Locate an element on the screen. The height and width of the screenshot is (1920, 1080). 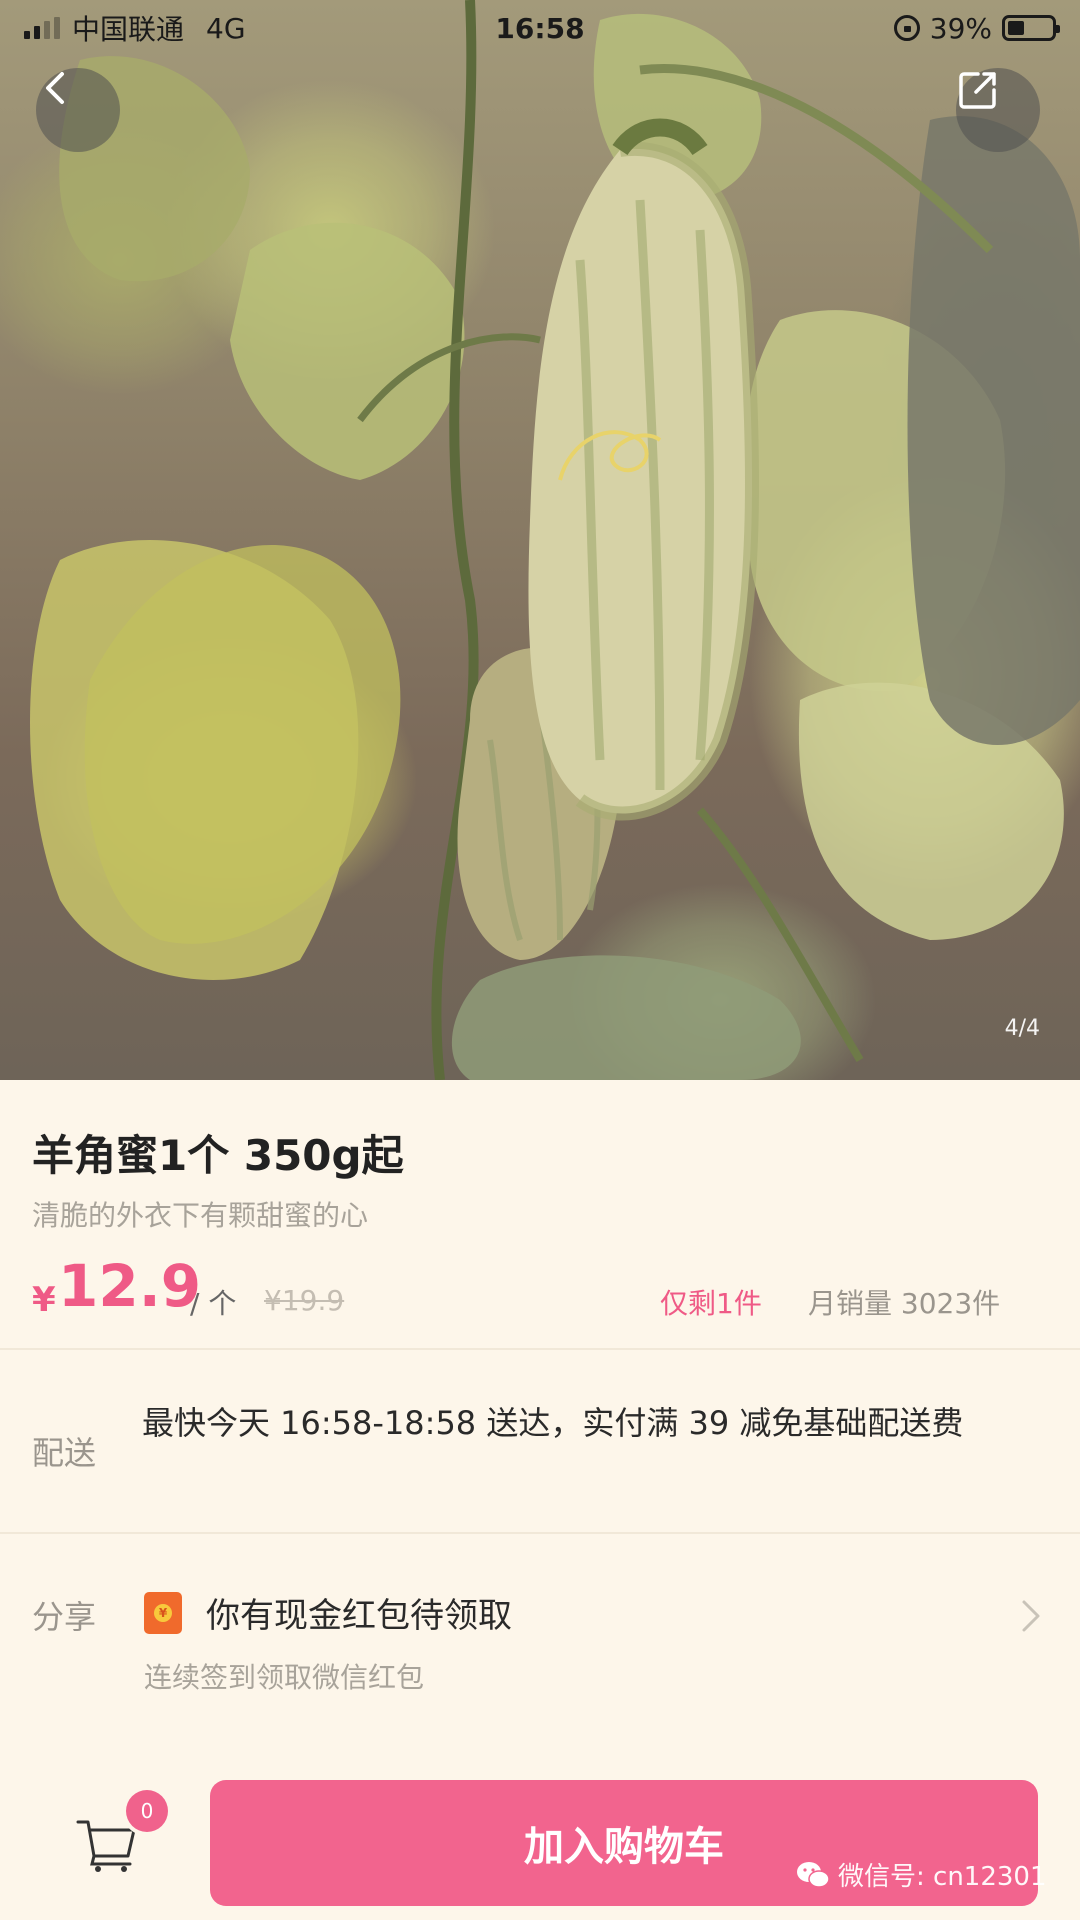
share-label: 分享 is located at coordinates (64, 1617).